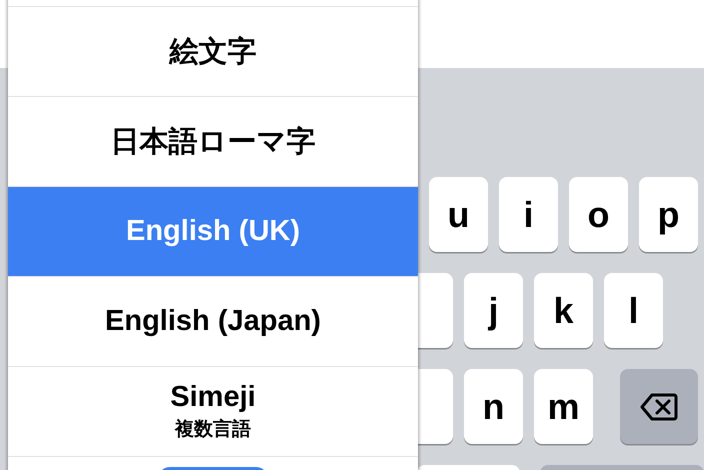 The width and height of the screenshot is (704, 470). Describe the element at coordinates (668, 214) in the screenshot. I see `keyboard-key: p` at that location.